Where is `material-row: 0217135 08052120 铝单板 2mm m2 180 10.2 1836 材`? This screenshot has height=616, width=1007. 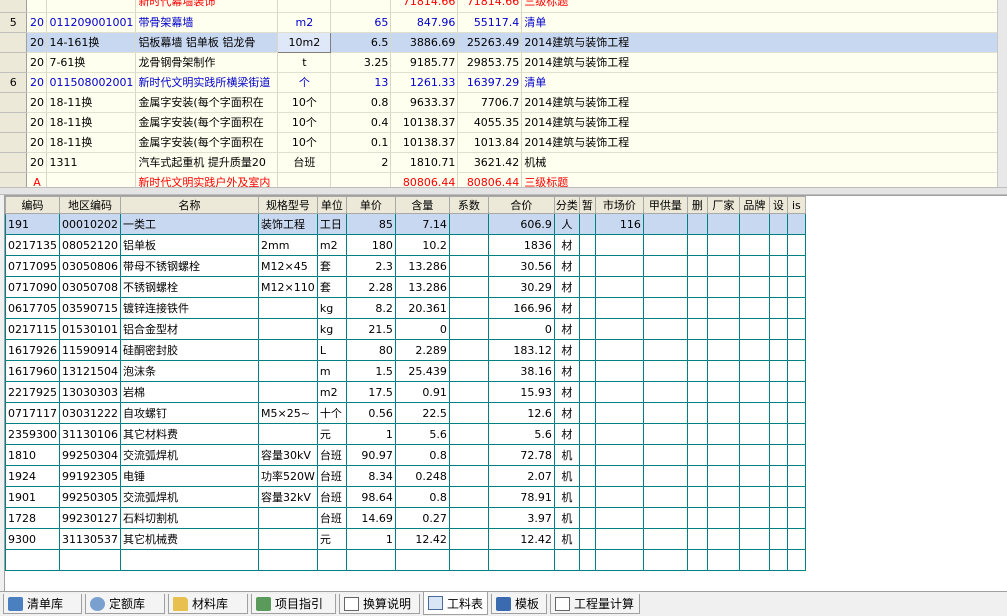 material-row: 0217135 08052120 铝单板 2mm m2 180 10.2 1836 材 is located at coordinates (405, 245).